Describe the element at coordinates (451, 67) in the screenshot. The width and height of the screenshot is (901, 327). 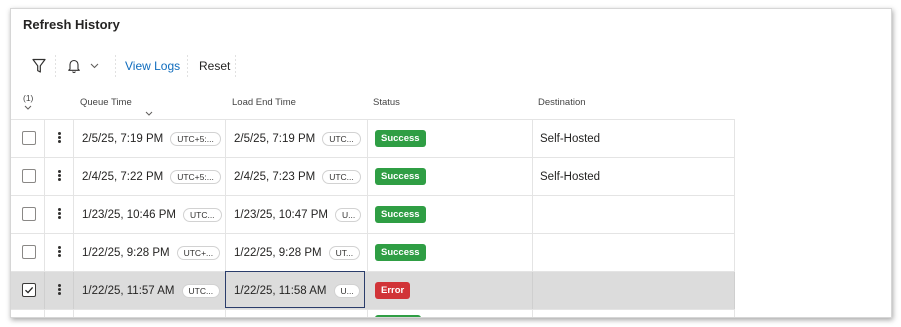
I see `toolbar: View Logs Reset` at that location.